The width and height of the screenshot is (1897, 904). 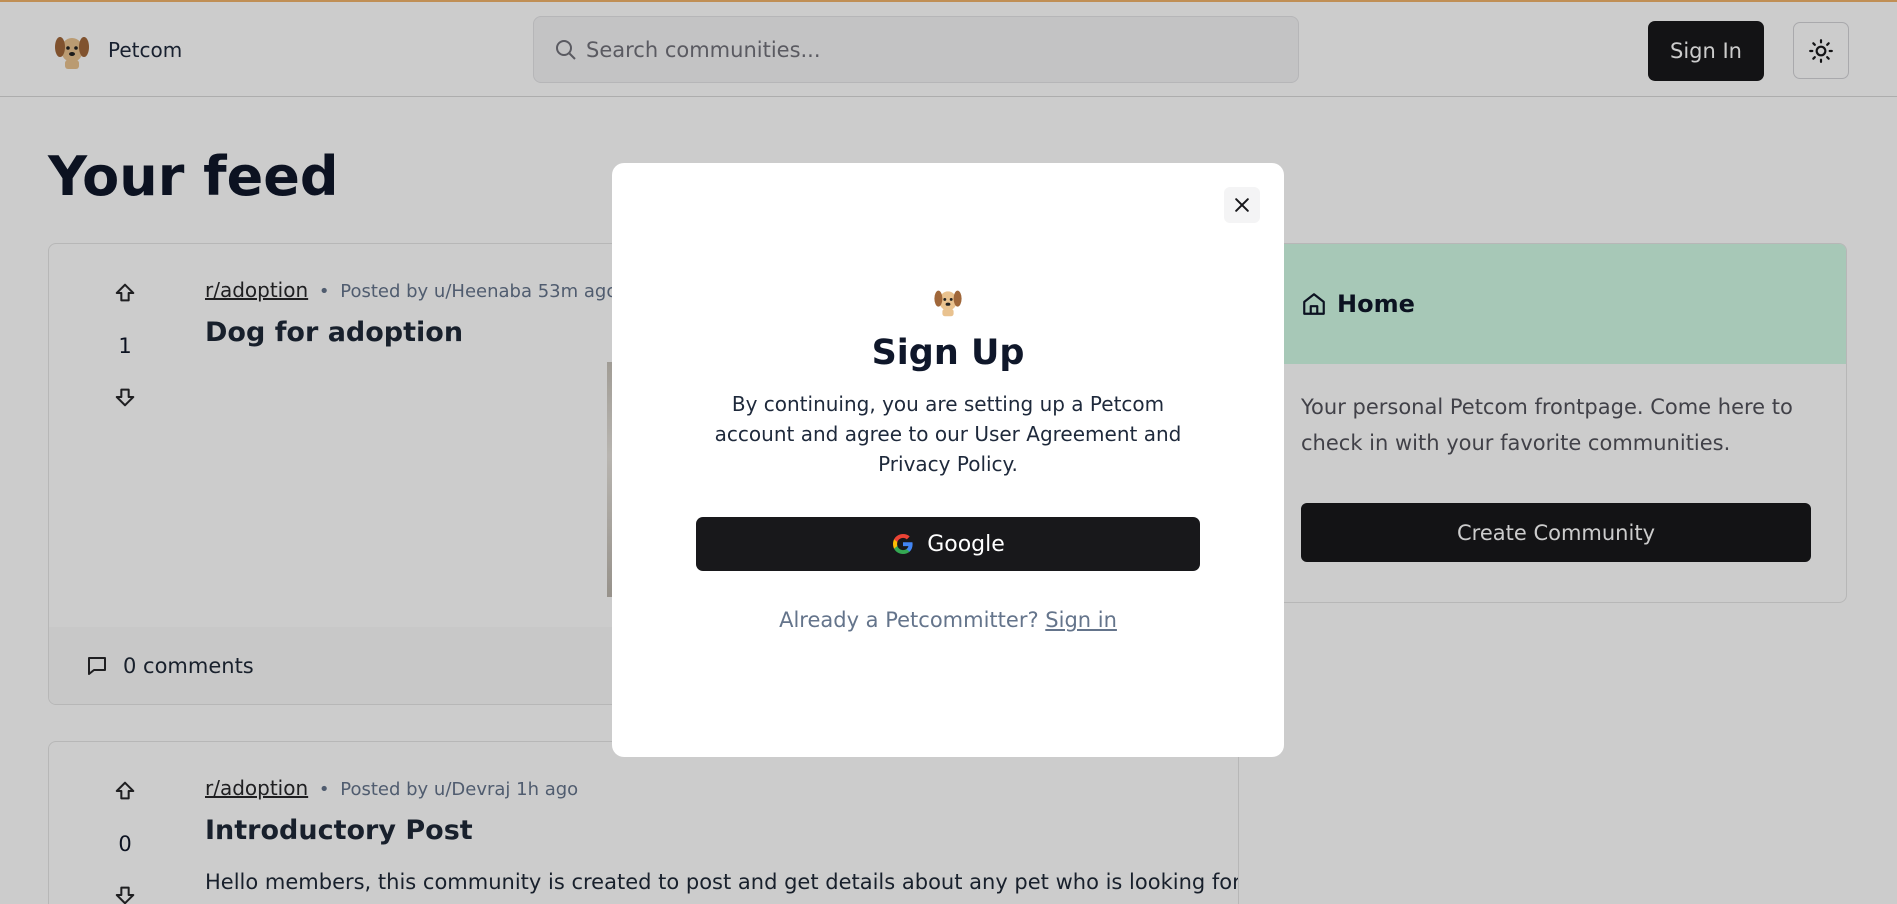 What do you see at coordinates (909, 620) in the screenshot?
I see `already-text: Already a Petcommitter?` at bounding box center [909, 620].